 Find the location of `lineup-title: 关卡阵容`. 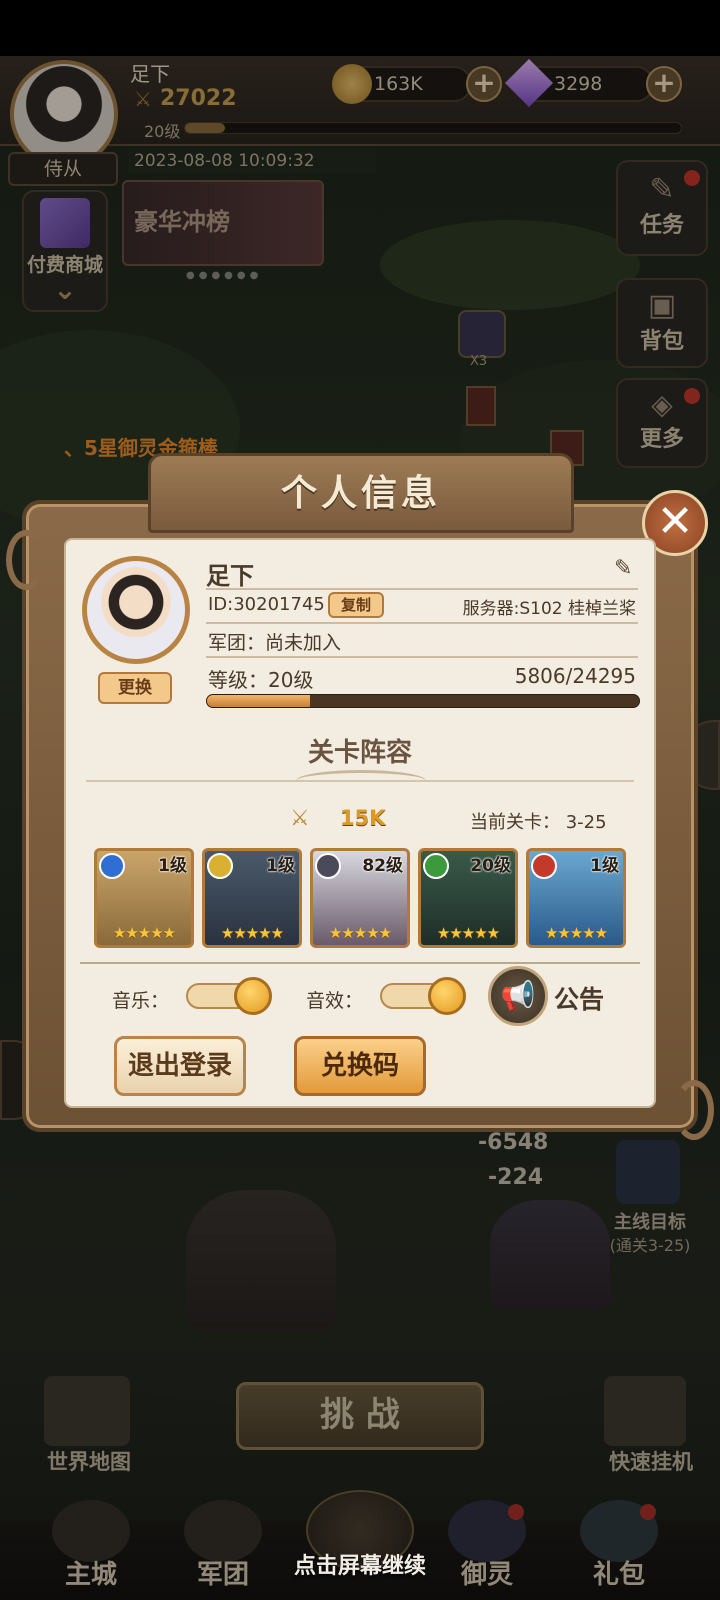

lineup-title: 关卡阵容 is located at coordinates (359, 753).